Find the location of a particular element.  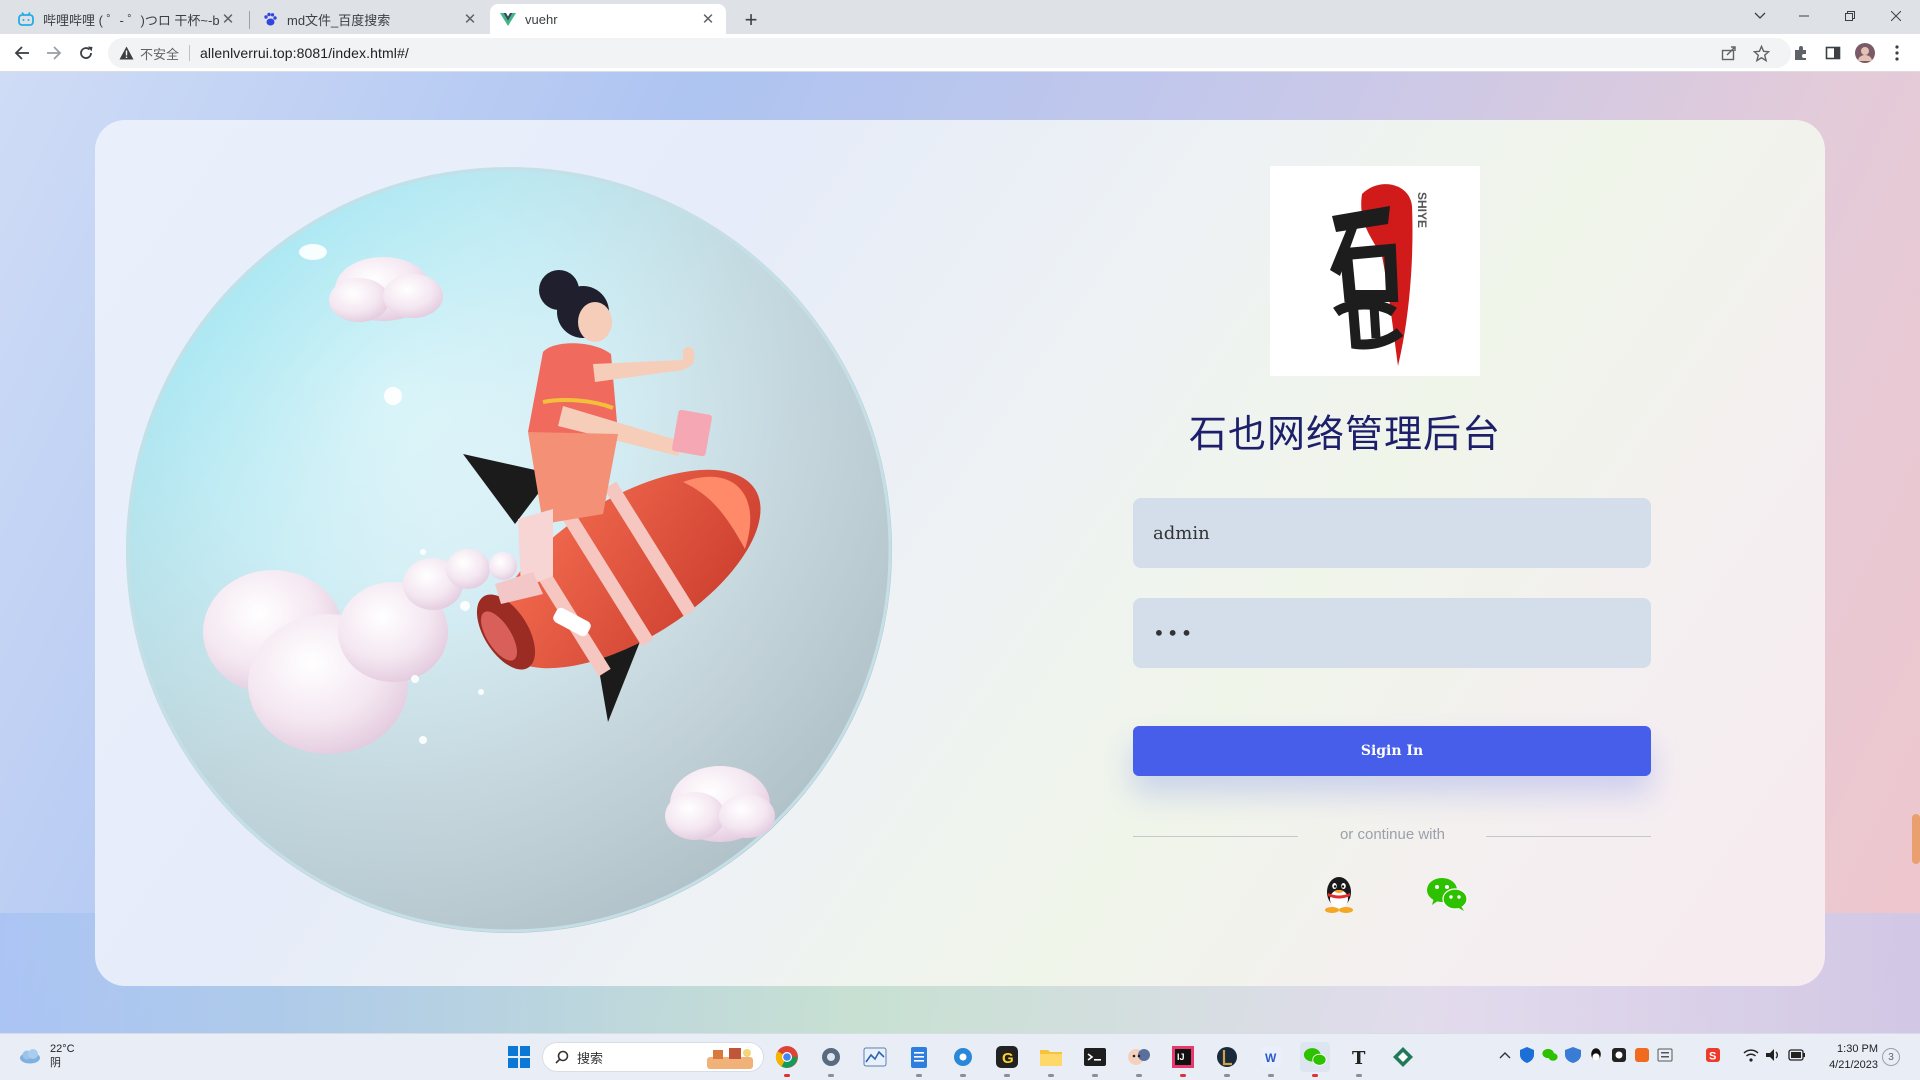

taskbar-notepad is located at coordinates (919, 1059).